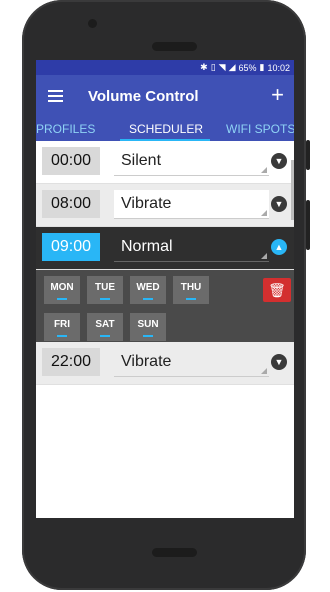  Describe the element at coordinates (174, 46) in the screenshot. I see `top-speaker` at that location.